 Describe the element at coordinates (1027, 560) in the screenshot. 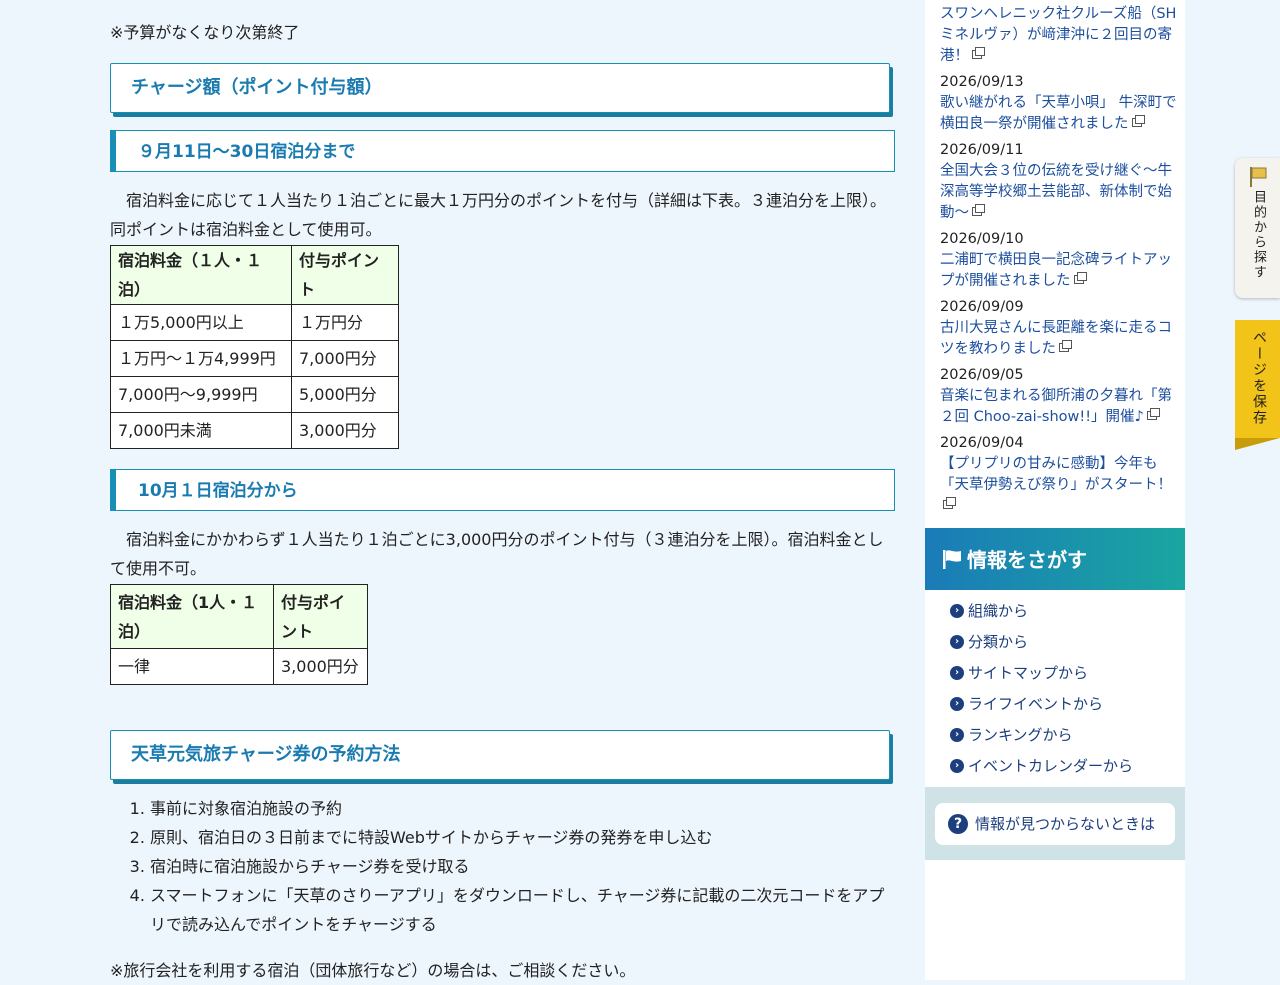

I see `search-info-title: 情報をさがす` at that location.